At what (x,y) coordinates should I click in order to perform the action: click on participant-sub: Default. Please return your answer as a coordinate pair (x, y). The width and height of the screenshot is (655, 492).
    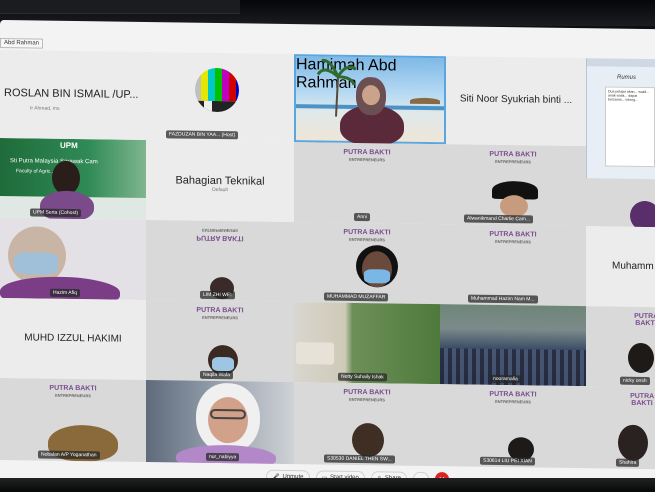
    Looking at the image, I should click on (220, 190).